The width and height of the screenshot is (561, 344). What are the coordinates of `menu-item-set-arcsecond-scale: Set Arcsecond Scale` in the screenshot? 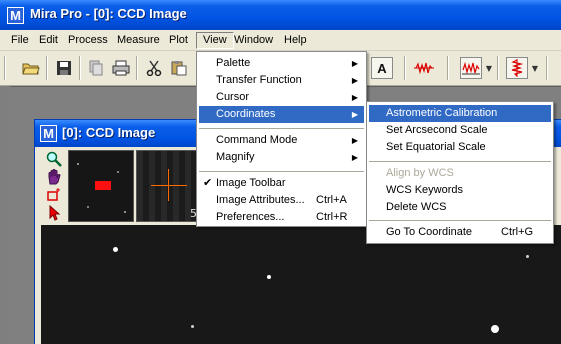 It's located at (460, 130).